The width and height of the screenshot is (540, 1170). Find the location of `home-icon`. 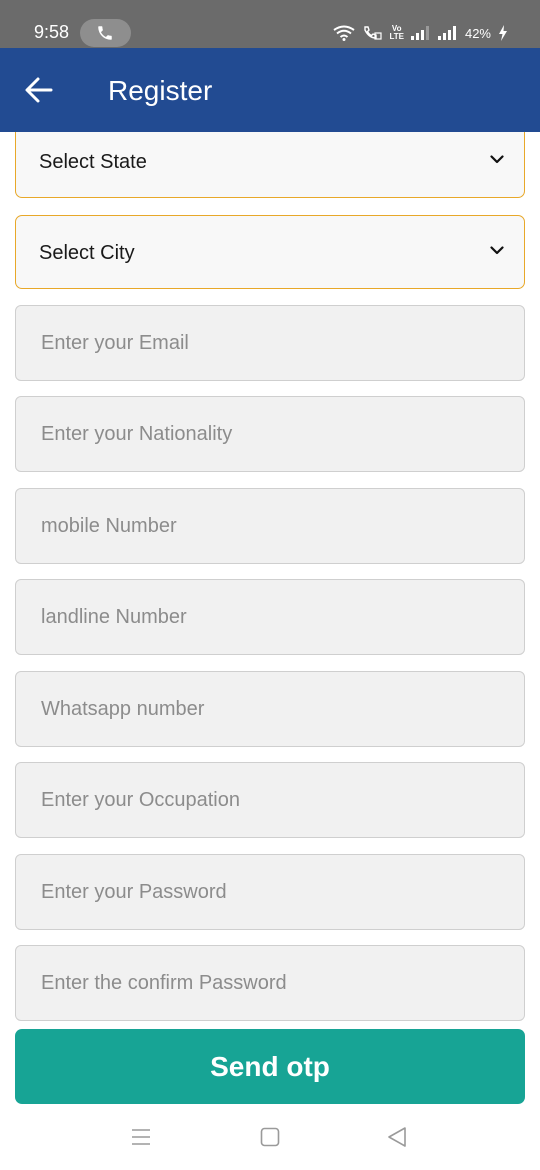

home-icon is located at coordinates (270, 1137).